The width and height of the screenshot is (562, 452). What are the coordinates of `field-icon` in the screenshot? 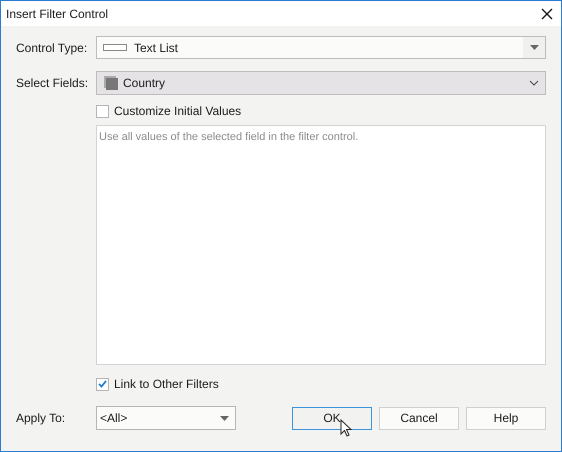 It's located at (111, 83).